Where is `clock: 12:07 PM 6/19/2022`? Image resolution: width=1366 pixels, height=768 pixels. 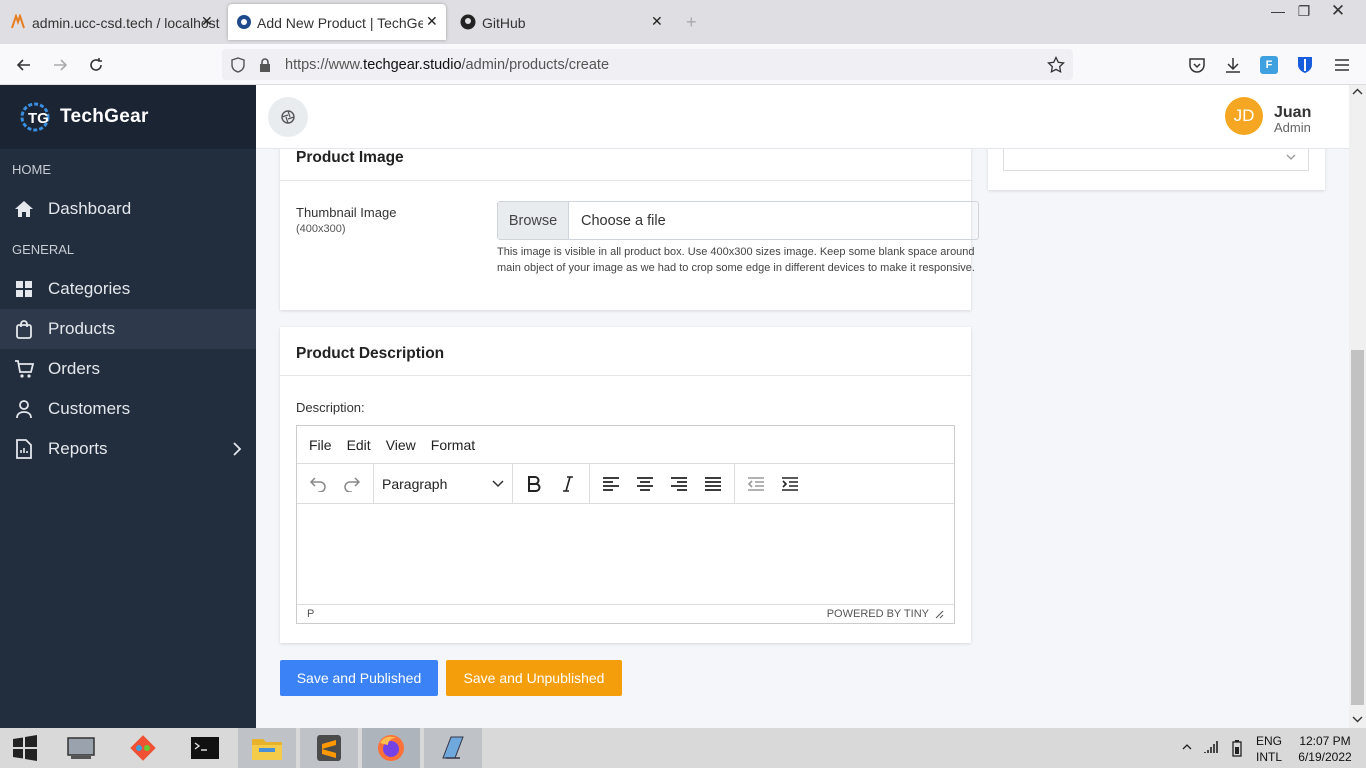 clock: 12:07 PM 6/19/2022 is located at coordinates (1325, 749).